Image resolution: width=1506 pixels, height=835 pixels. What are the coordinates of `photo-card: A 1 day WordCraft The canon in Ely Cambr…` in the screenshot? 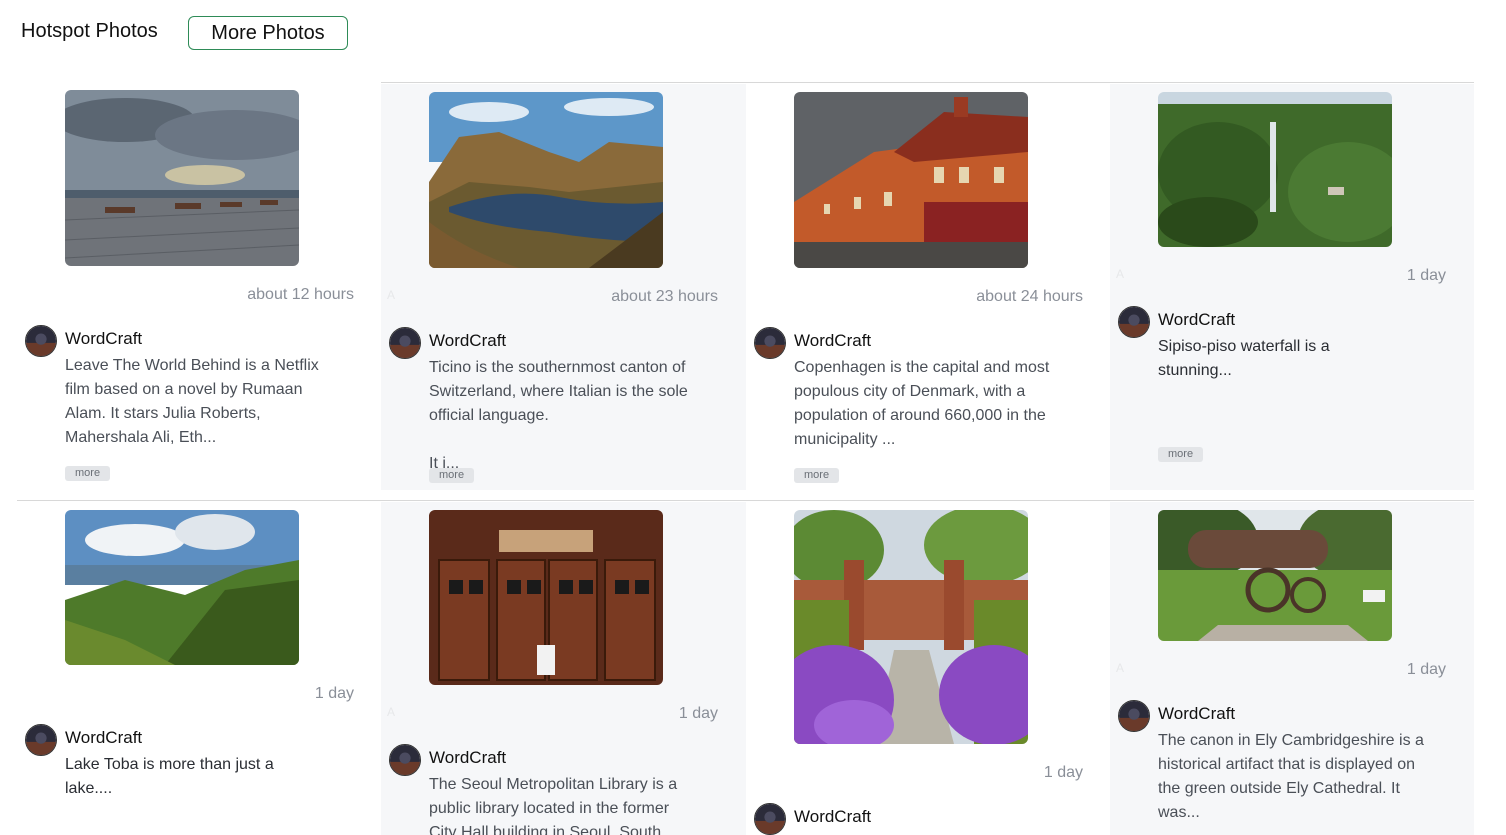 It's located at (1292, 668).